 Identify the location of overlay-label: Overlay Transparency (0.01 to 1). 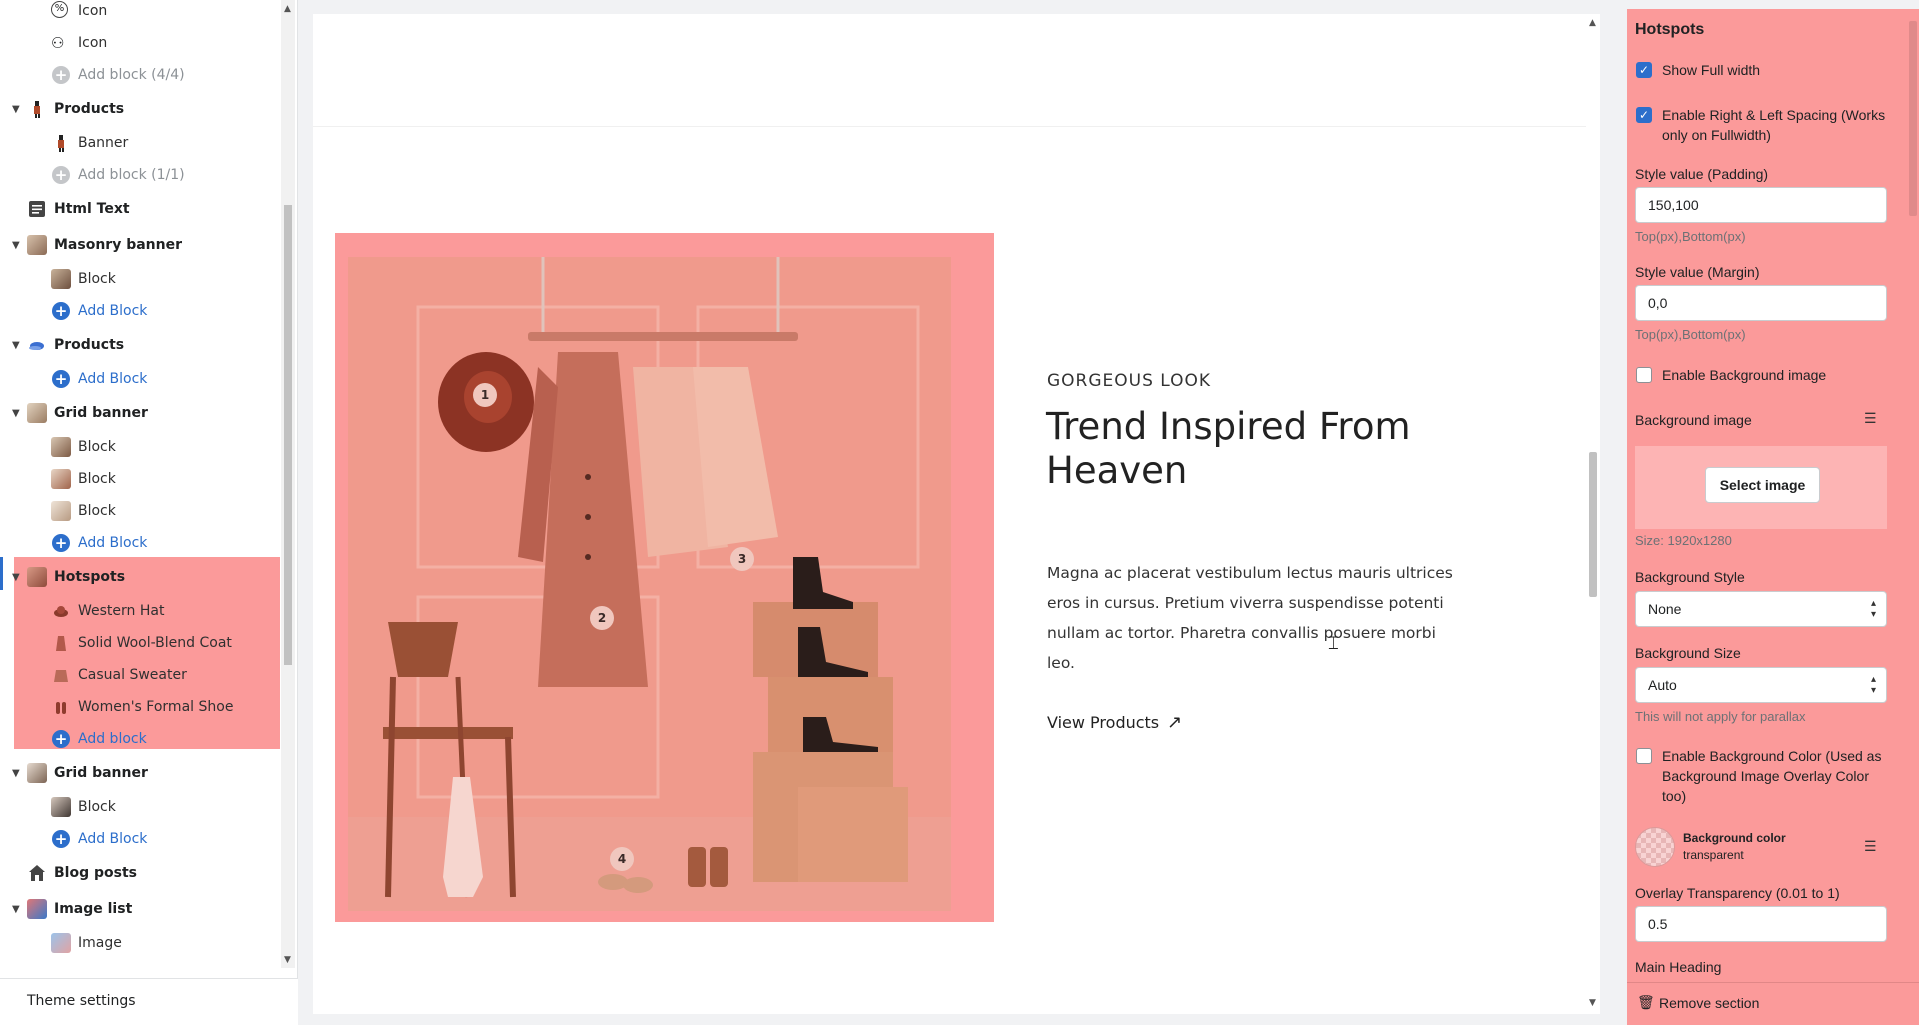
(1737, 893).